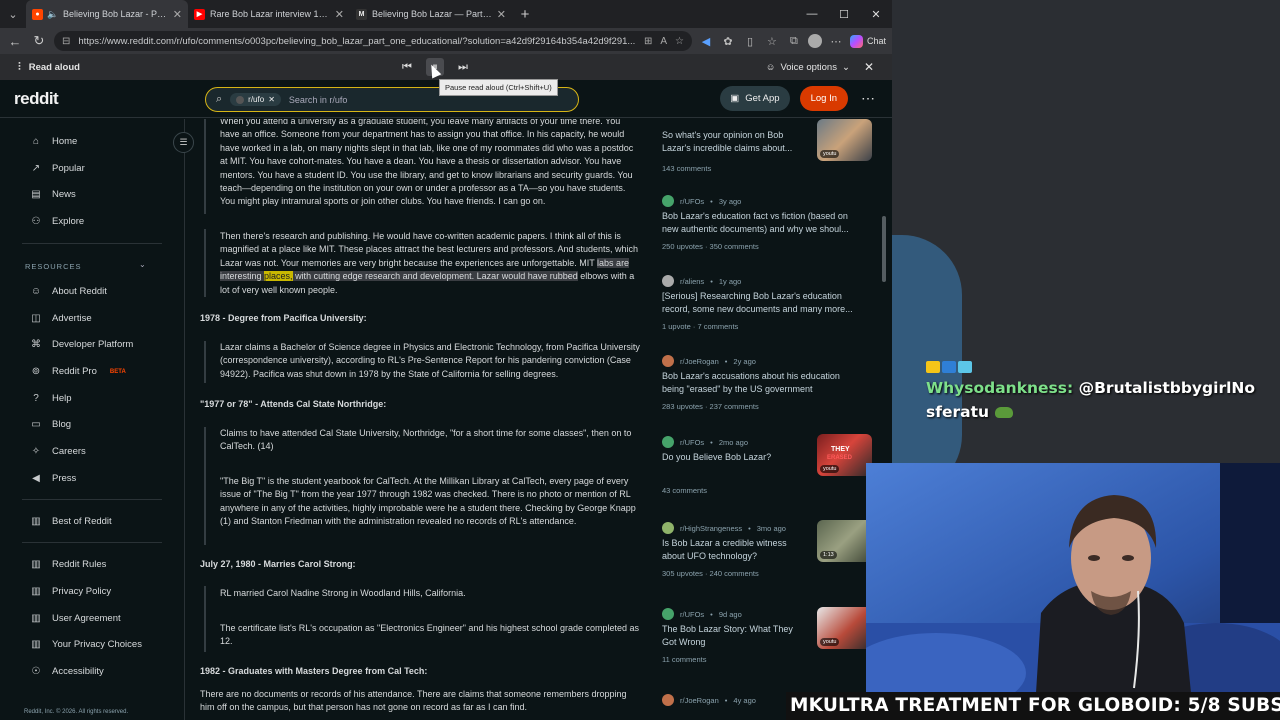 The width and height of the screenshot is (1280, 720). I want to click on get-app-label: Get App, so click(762, 98).